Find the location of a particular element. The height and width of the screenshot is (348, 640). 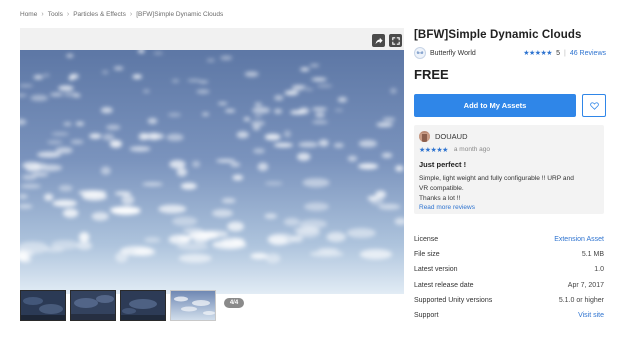

breadcrumb-category: Particles & Effects is located at coordinates (99, 14).